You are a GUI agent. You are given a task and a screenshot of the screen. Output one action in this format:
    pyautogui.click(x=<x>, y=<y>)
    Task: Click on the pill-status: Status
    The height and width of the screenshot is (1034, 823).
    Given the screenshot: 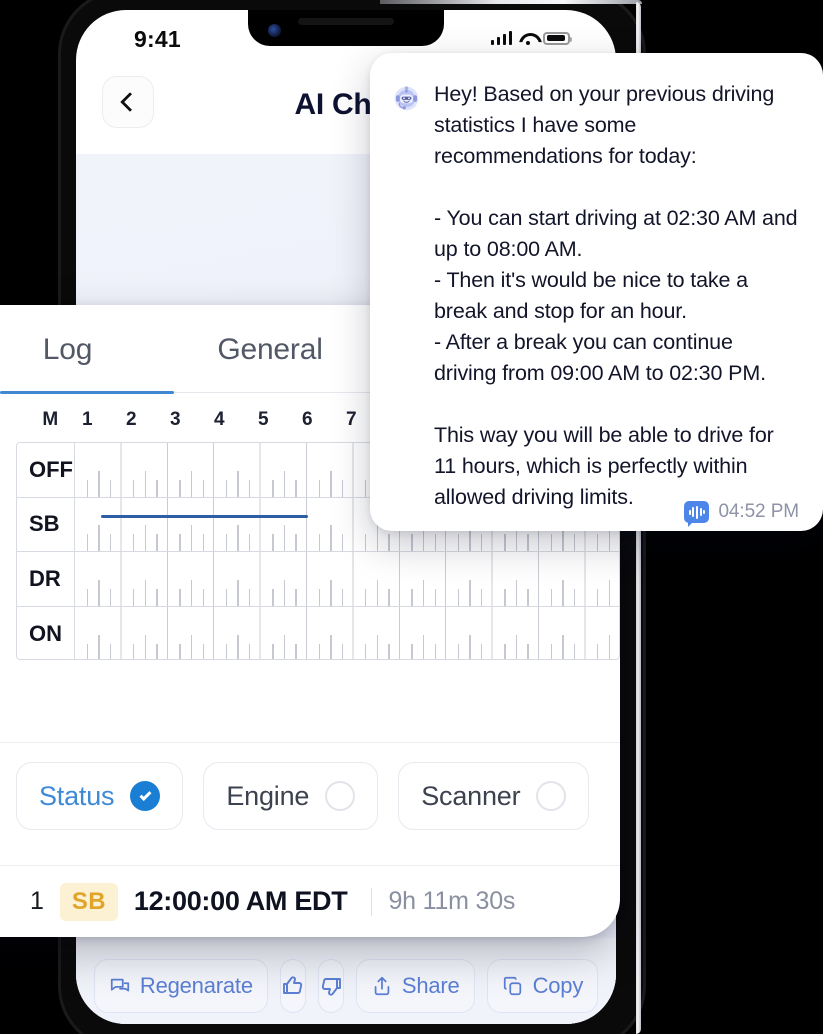 What is the action you would take?
    pyautogui.click(x=100, y=796)
    